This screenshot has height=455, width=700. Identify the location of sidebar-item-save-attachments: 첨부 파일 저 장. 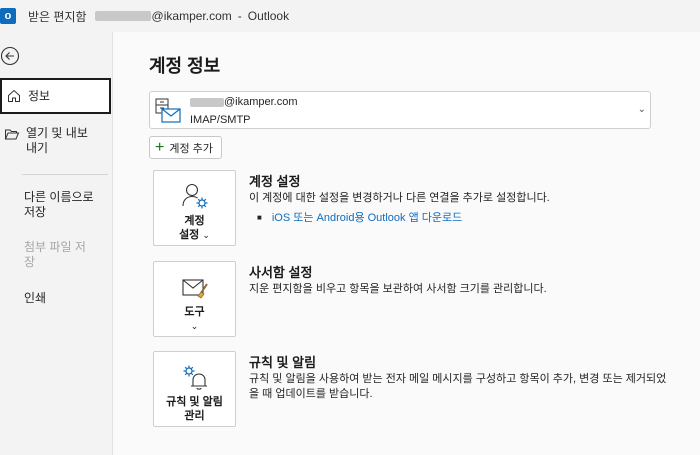
(55, 255).